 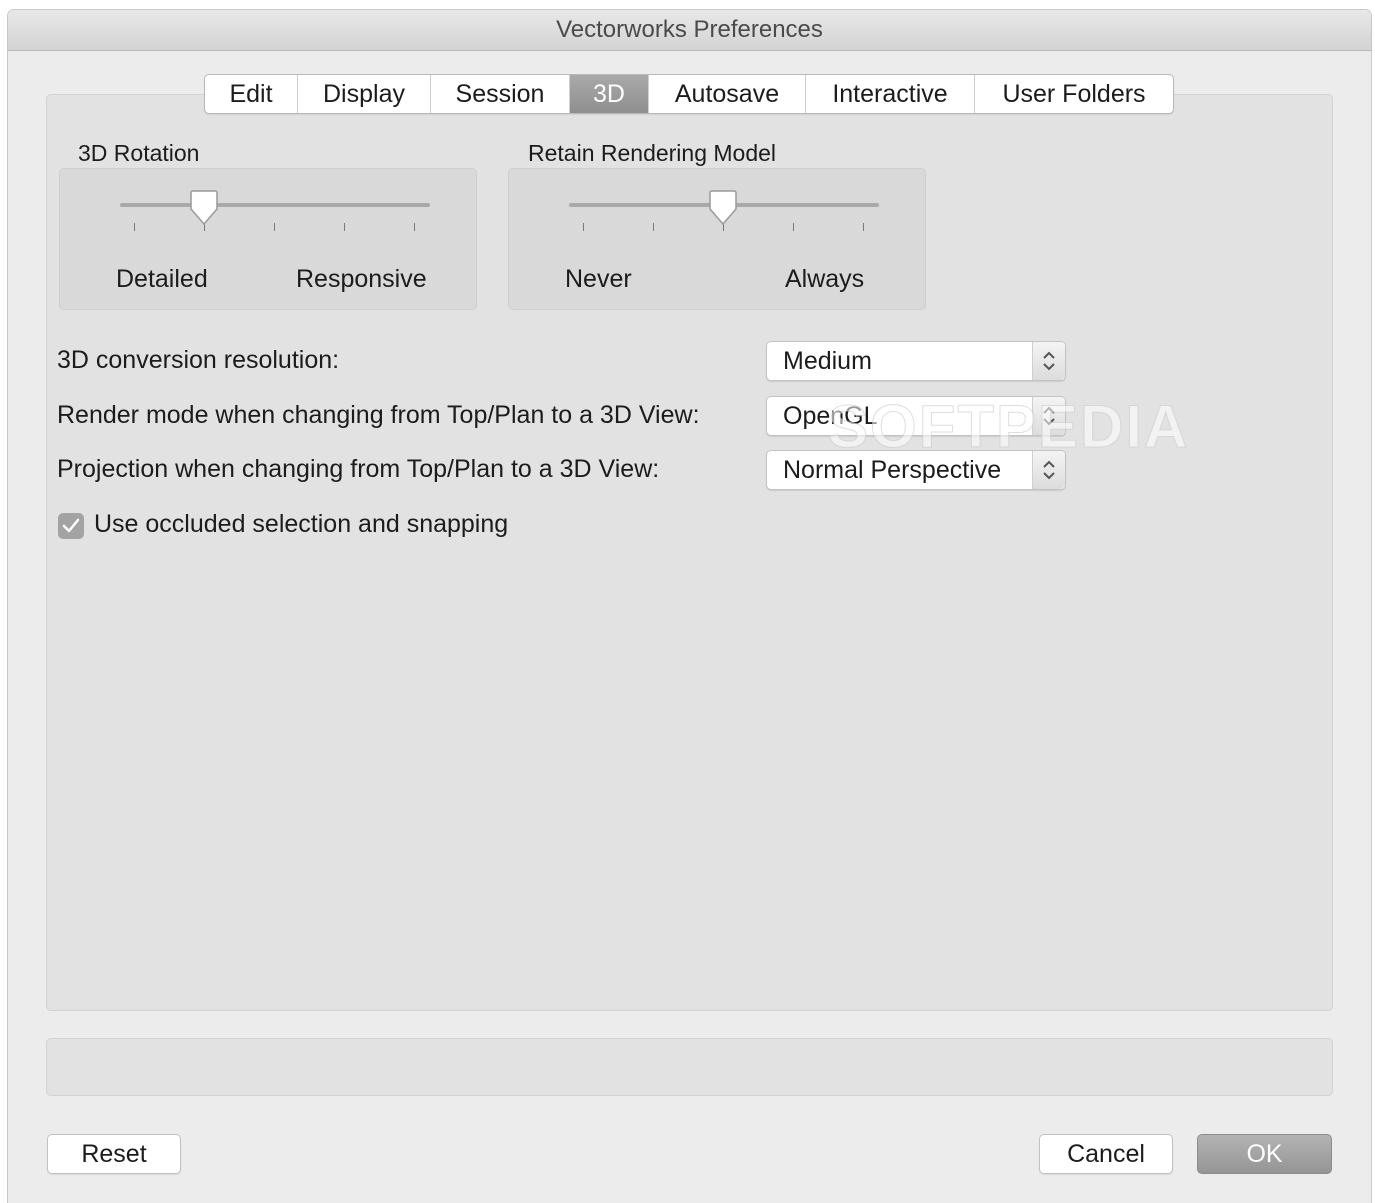 What do you see at coordinates (717, 239) in the screenshot?
I see `retain-group: Never Always` at bounding box center [717, 239].